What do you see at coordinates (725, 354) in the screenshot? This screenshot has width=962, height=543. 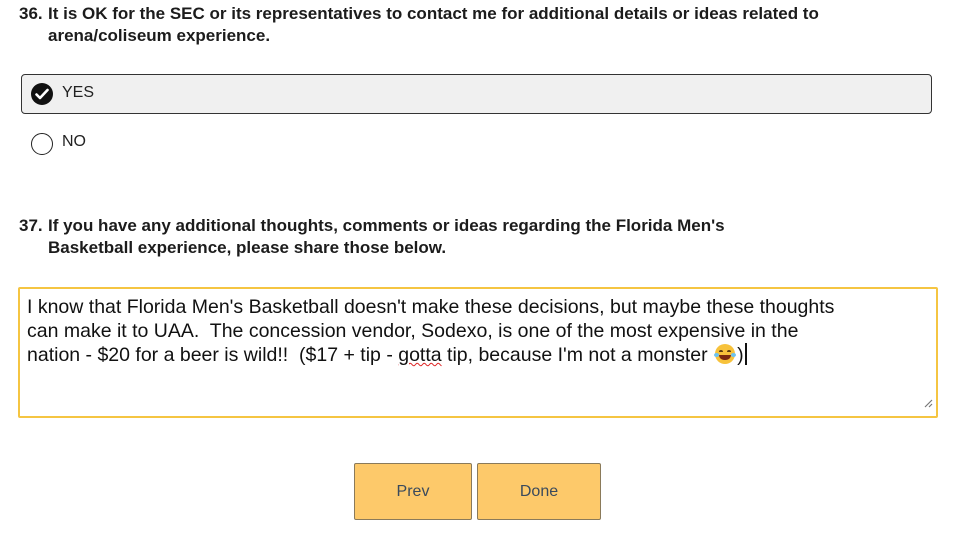 I see `laughing-emoji-icon` at bounding box center [725, 354].